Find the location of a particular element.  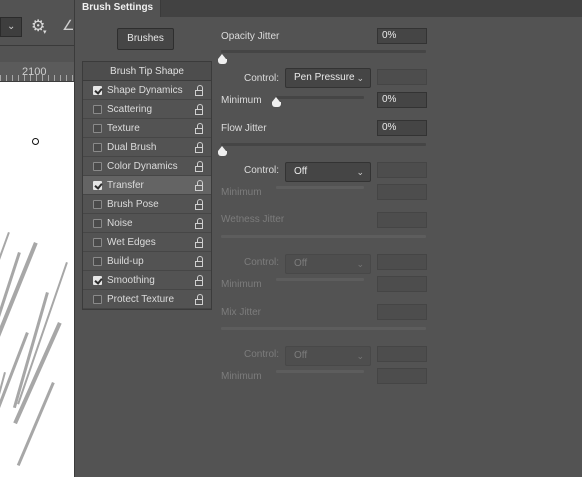

mix-control-label: Control: is located at coordinates (262, 354).